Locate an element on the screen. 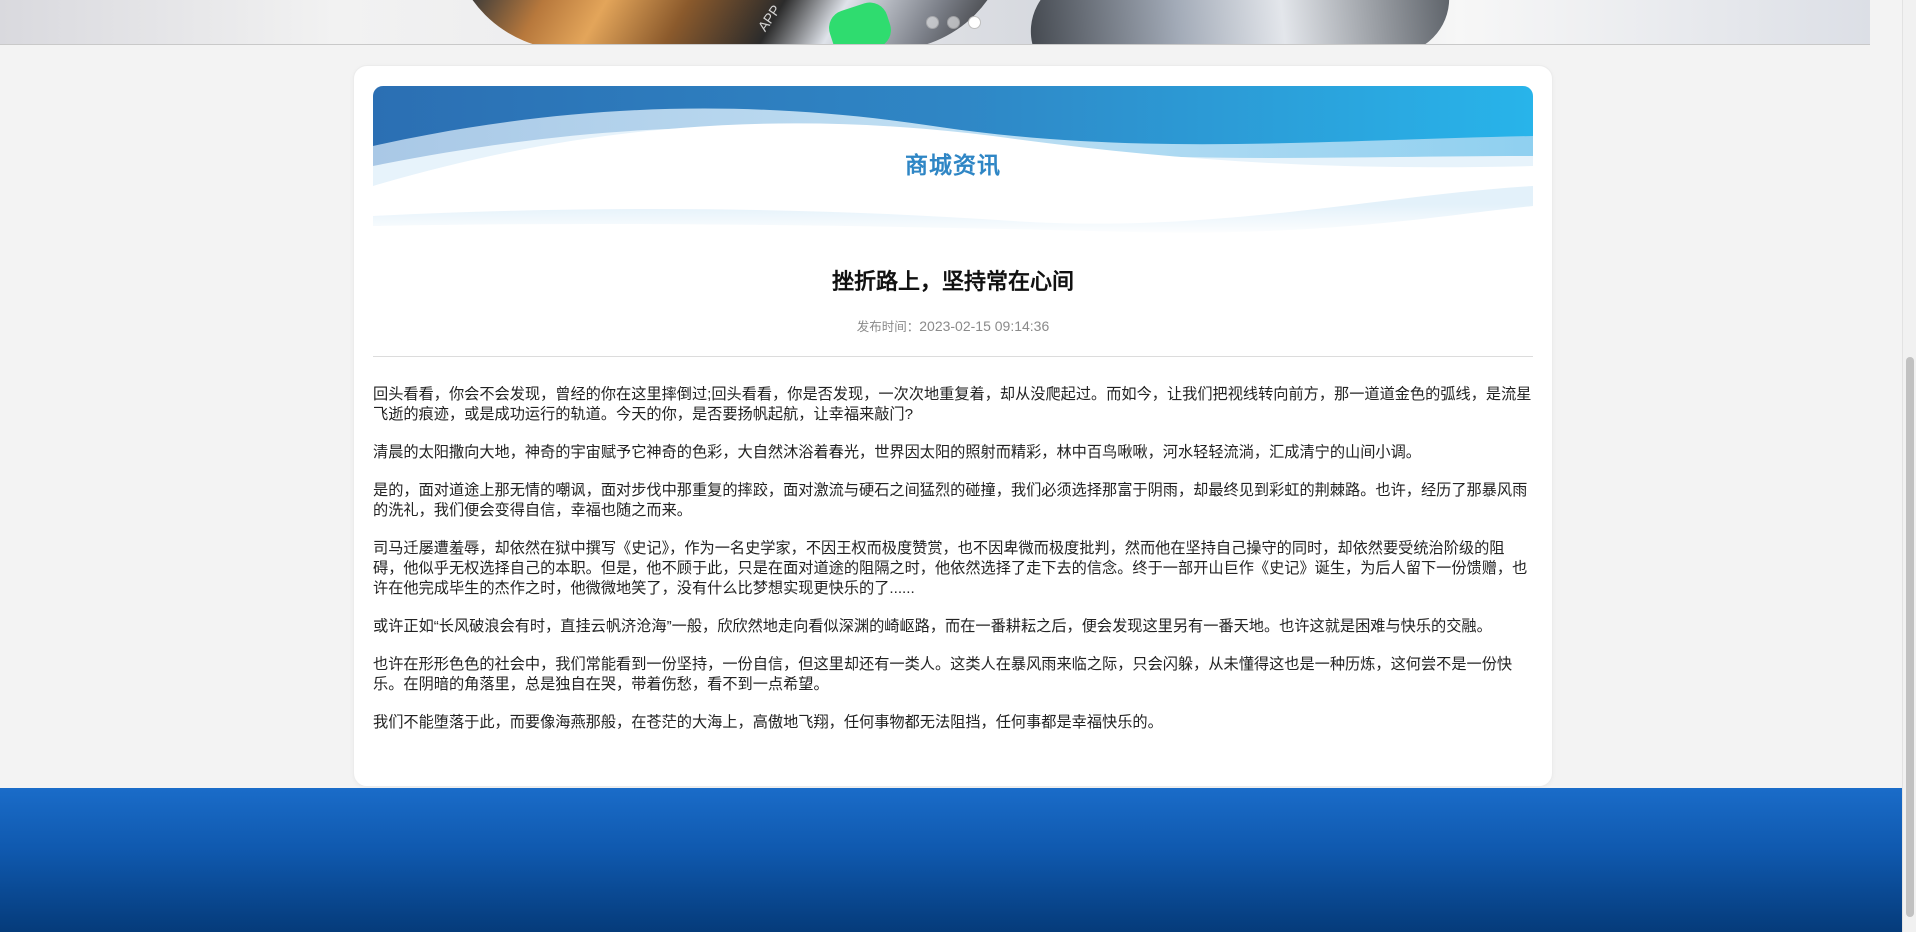 This screenshot has width=1916, height=932. publish-label: 发布时间： is located at coordinates (888, 327).